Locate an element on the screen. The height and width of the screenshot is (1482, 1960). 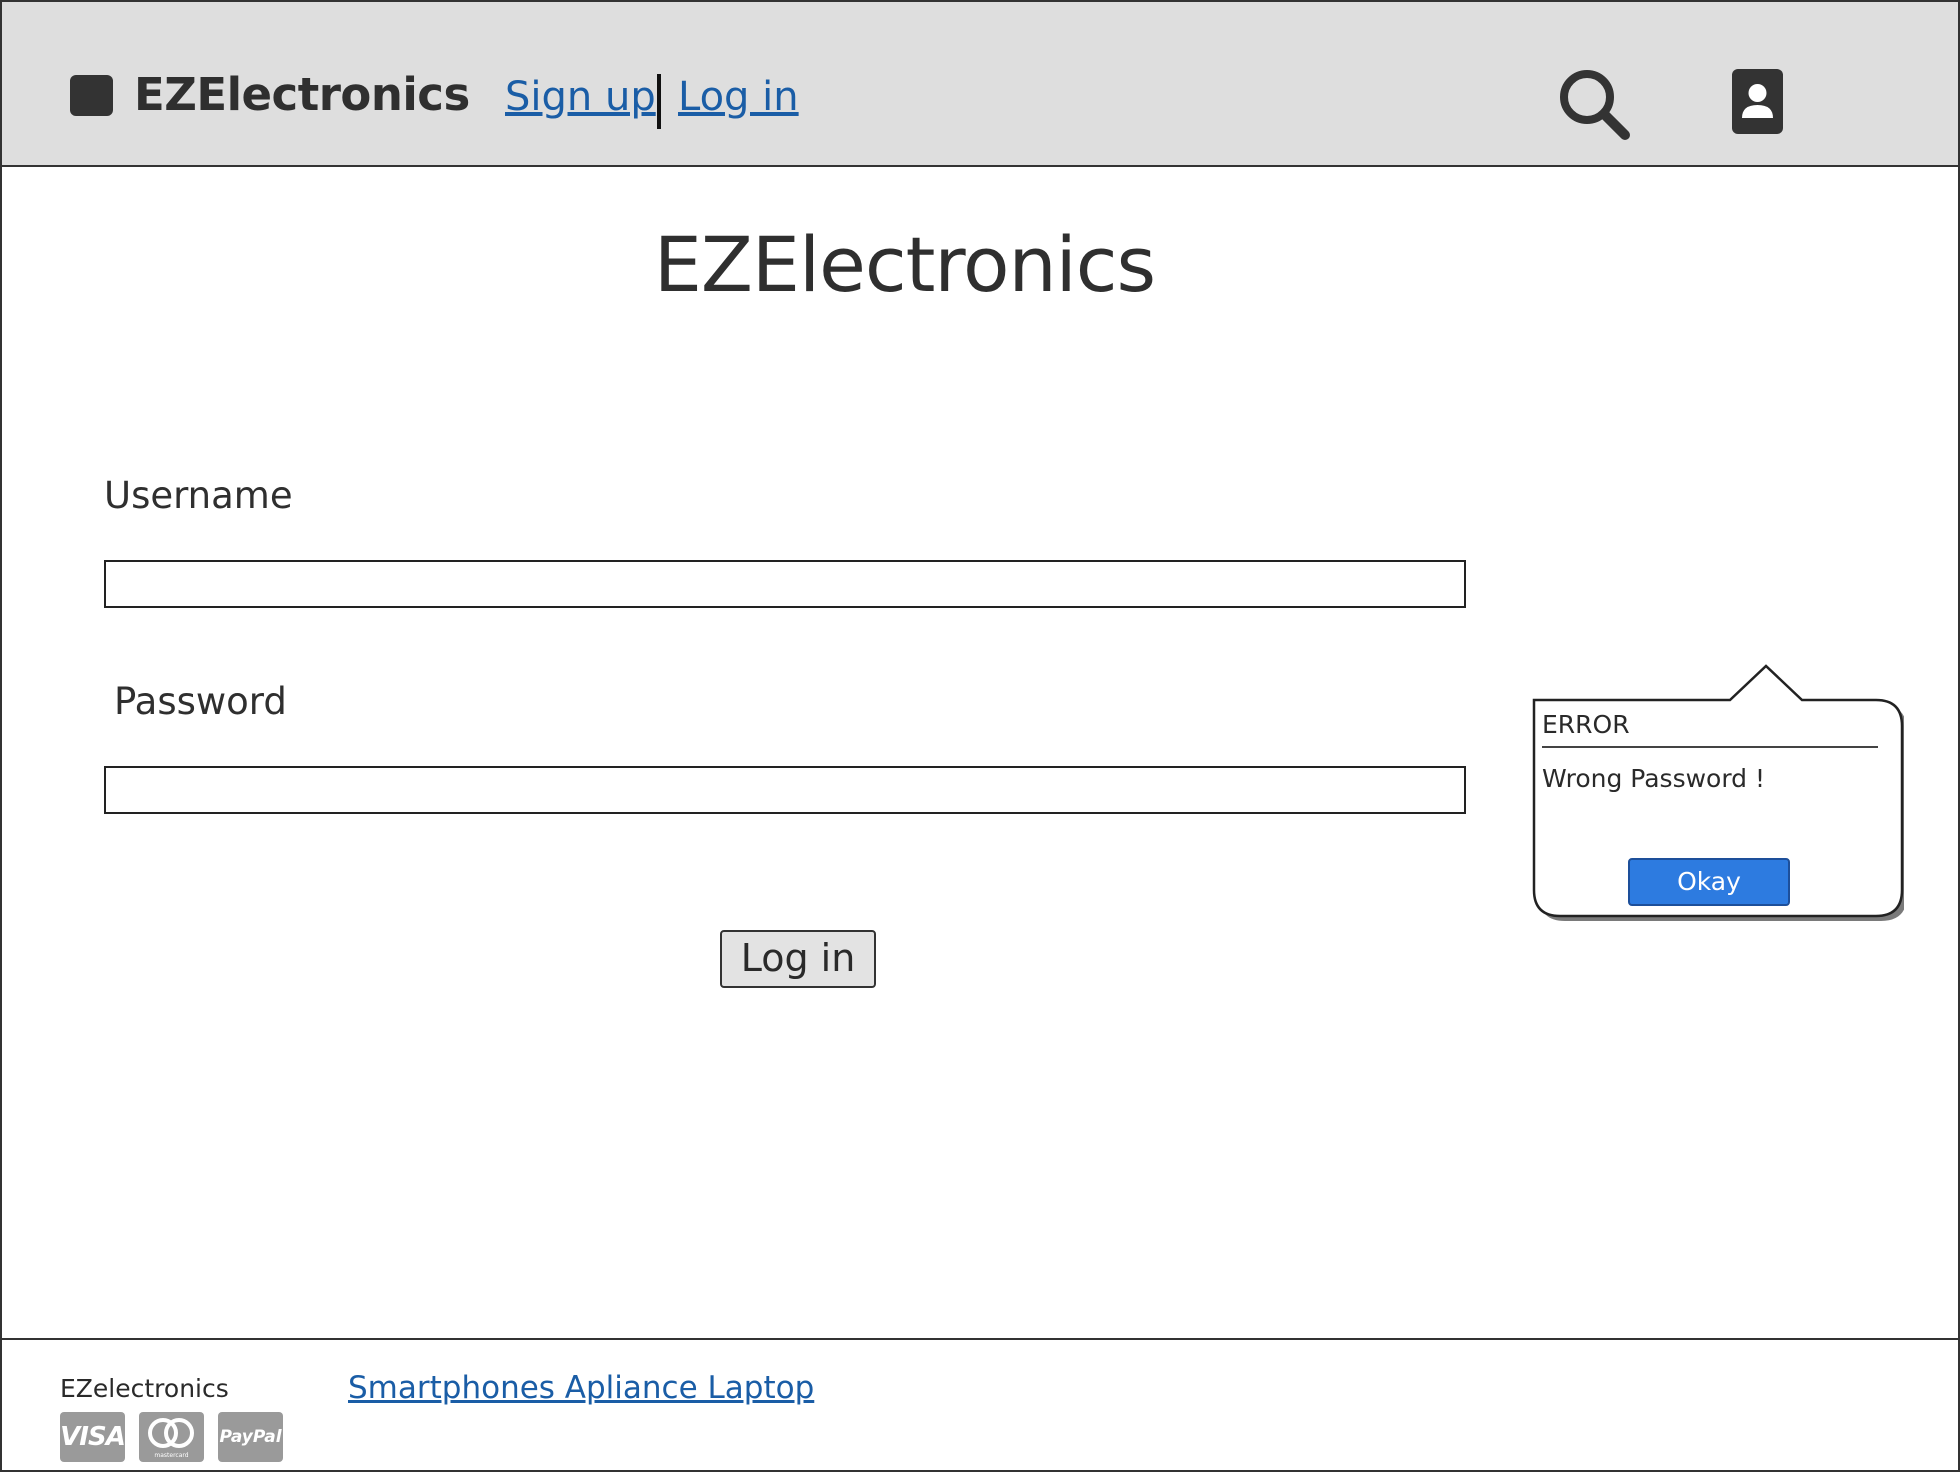
signup-link: Sign up is located at coordinates (580, 97).